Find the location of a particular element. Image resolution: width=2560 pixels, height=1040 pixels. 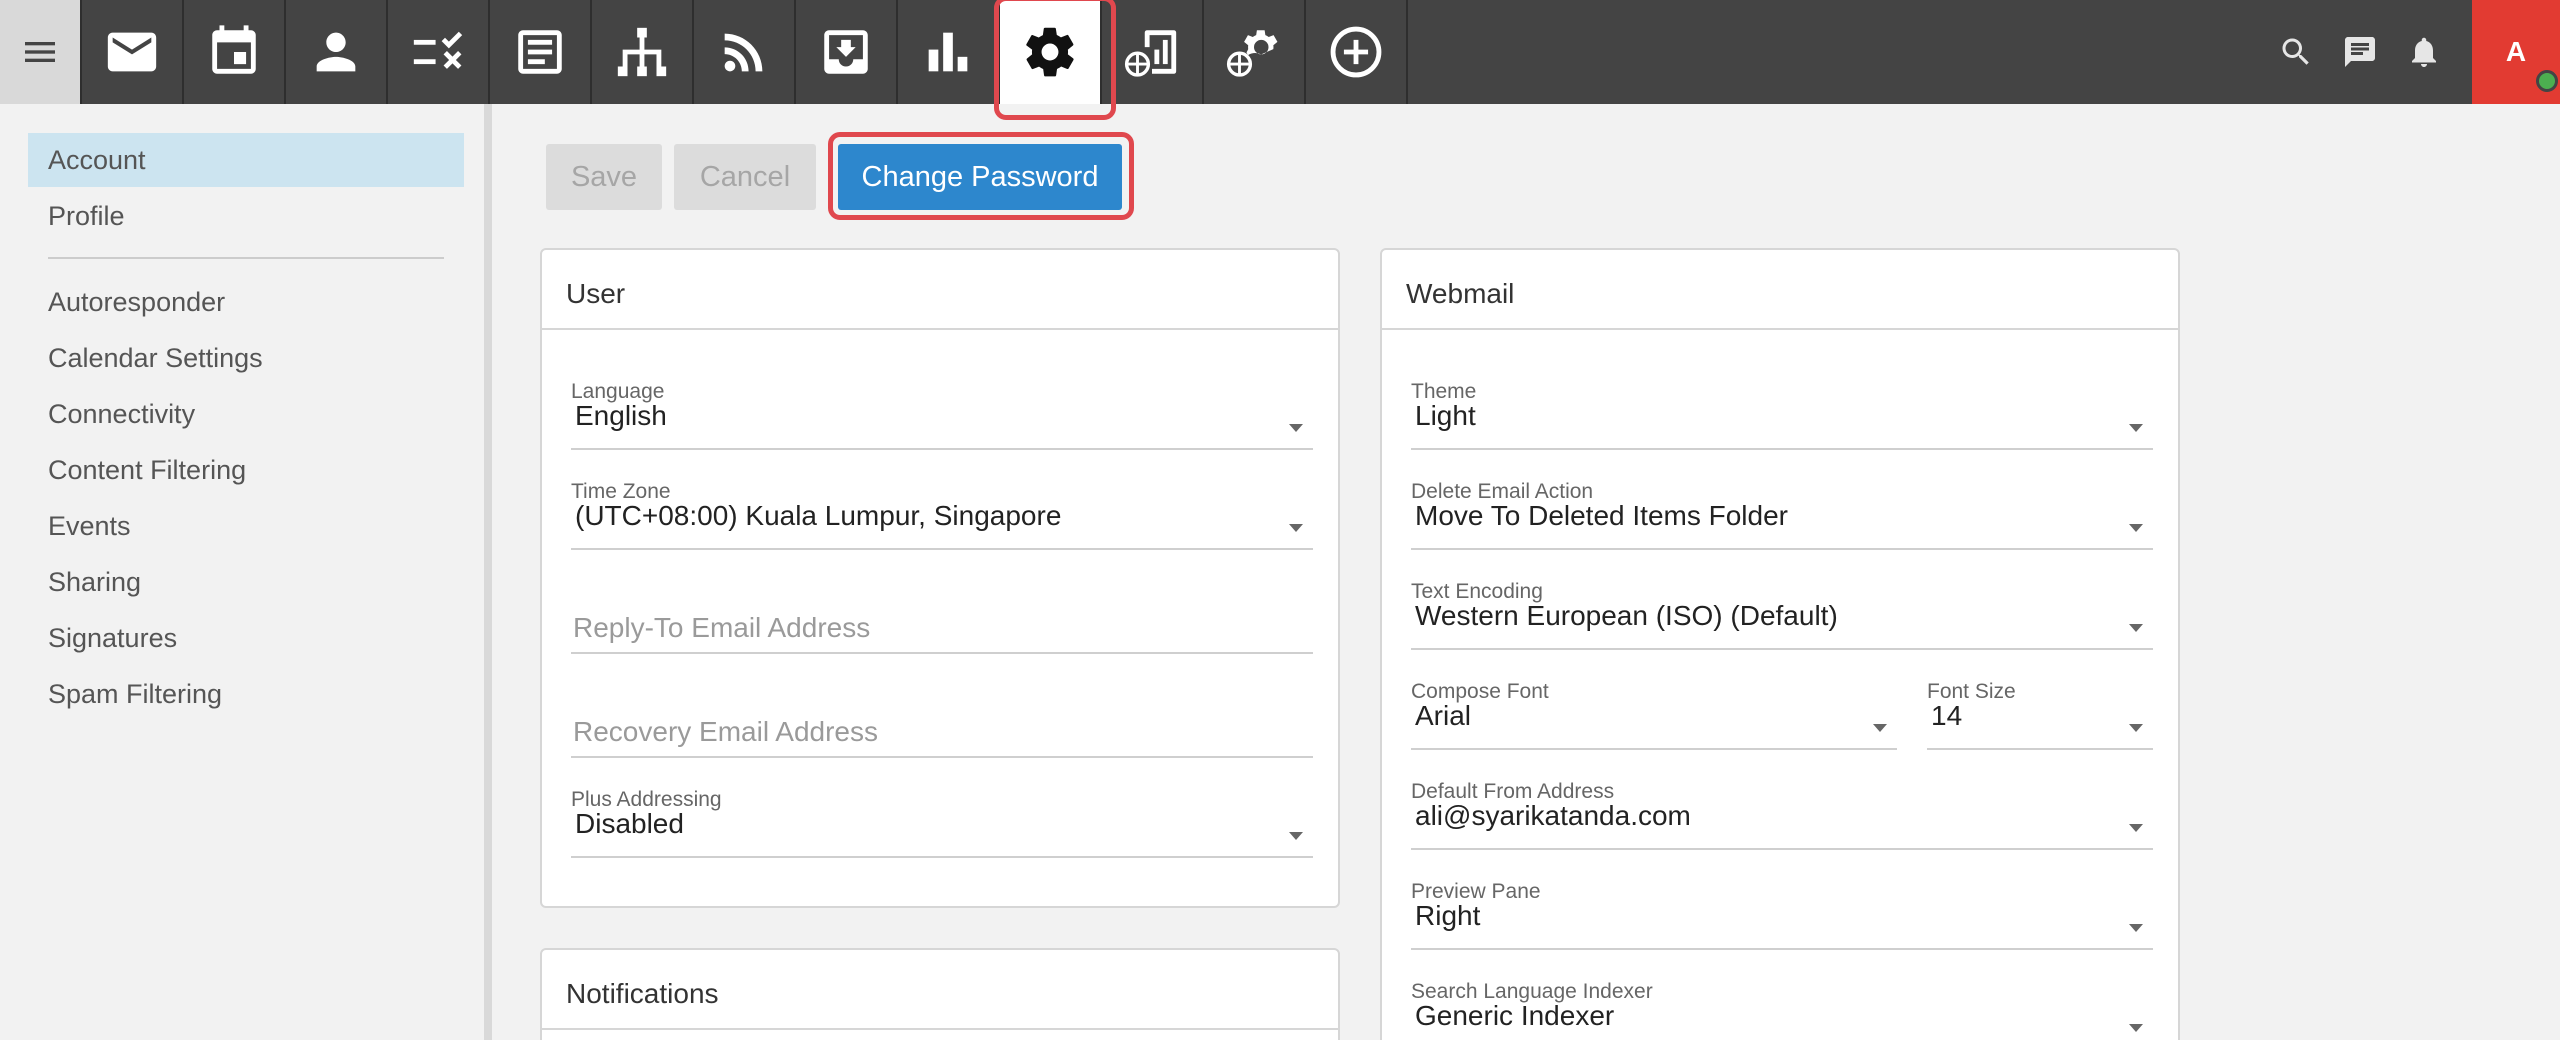

sidebar-item-label: Signatures is located at coordinates (113, 637).